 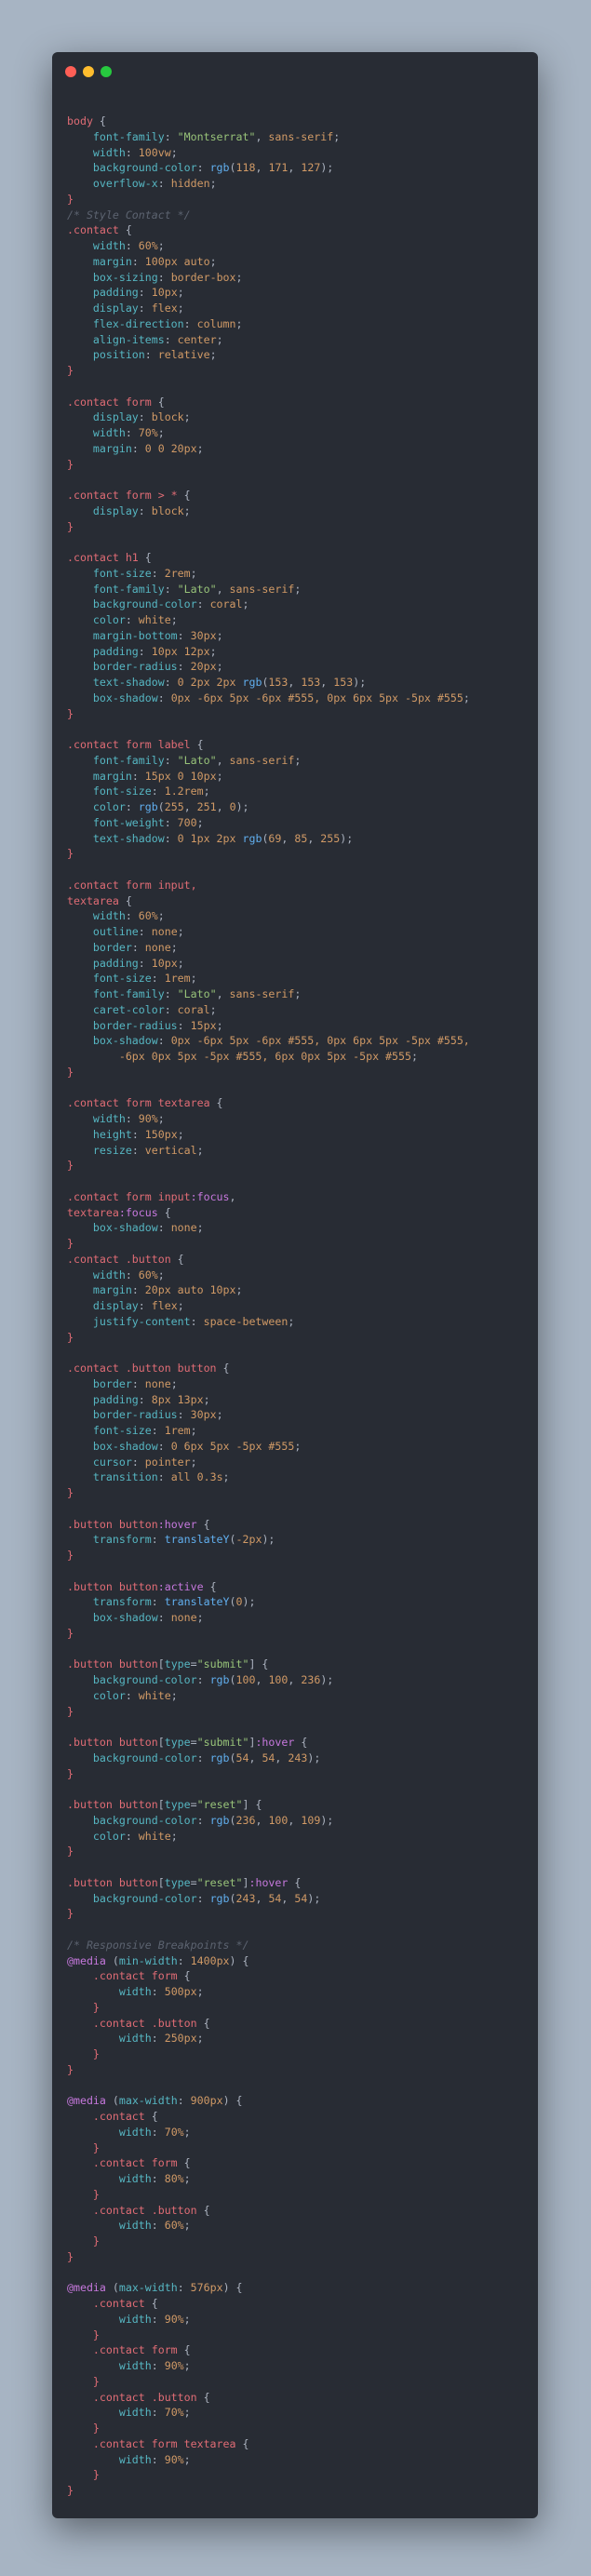 I want to click on code-token: 54, so click(x=242, y=1757).